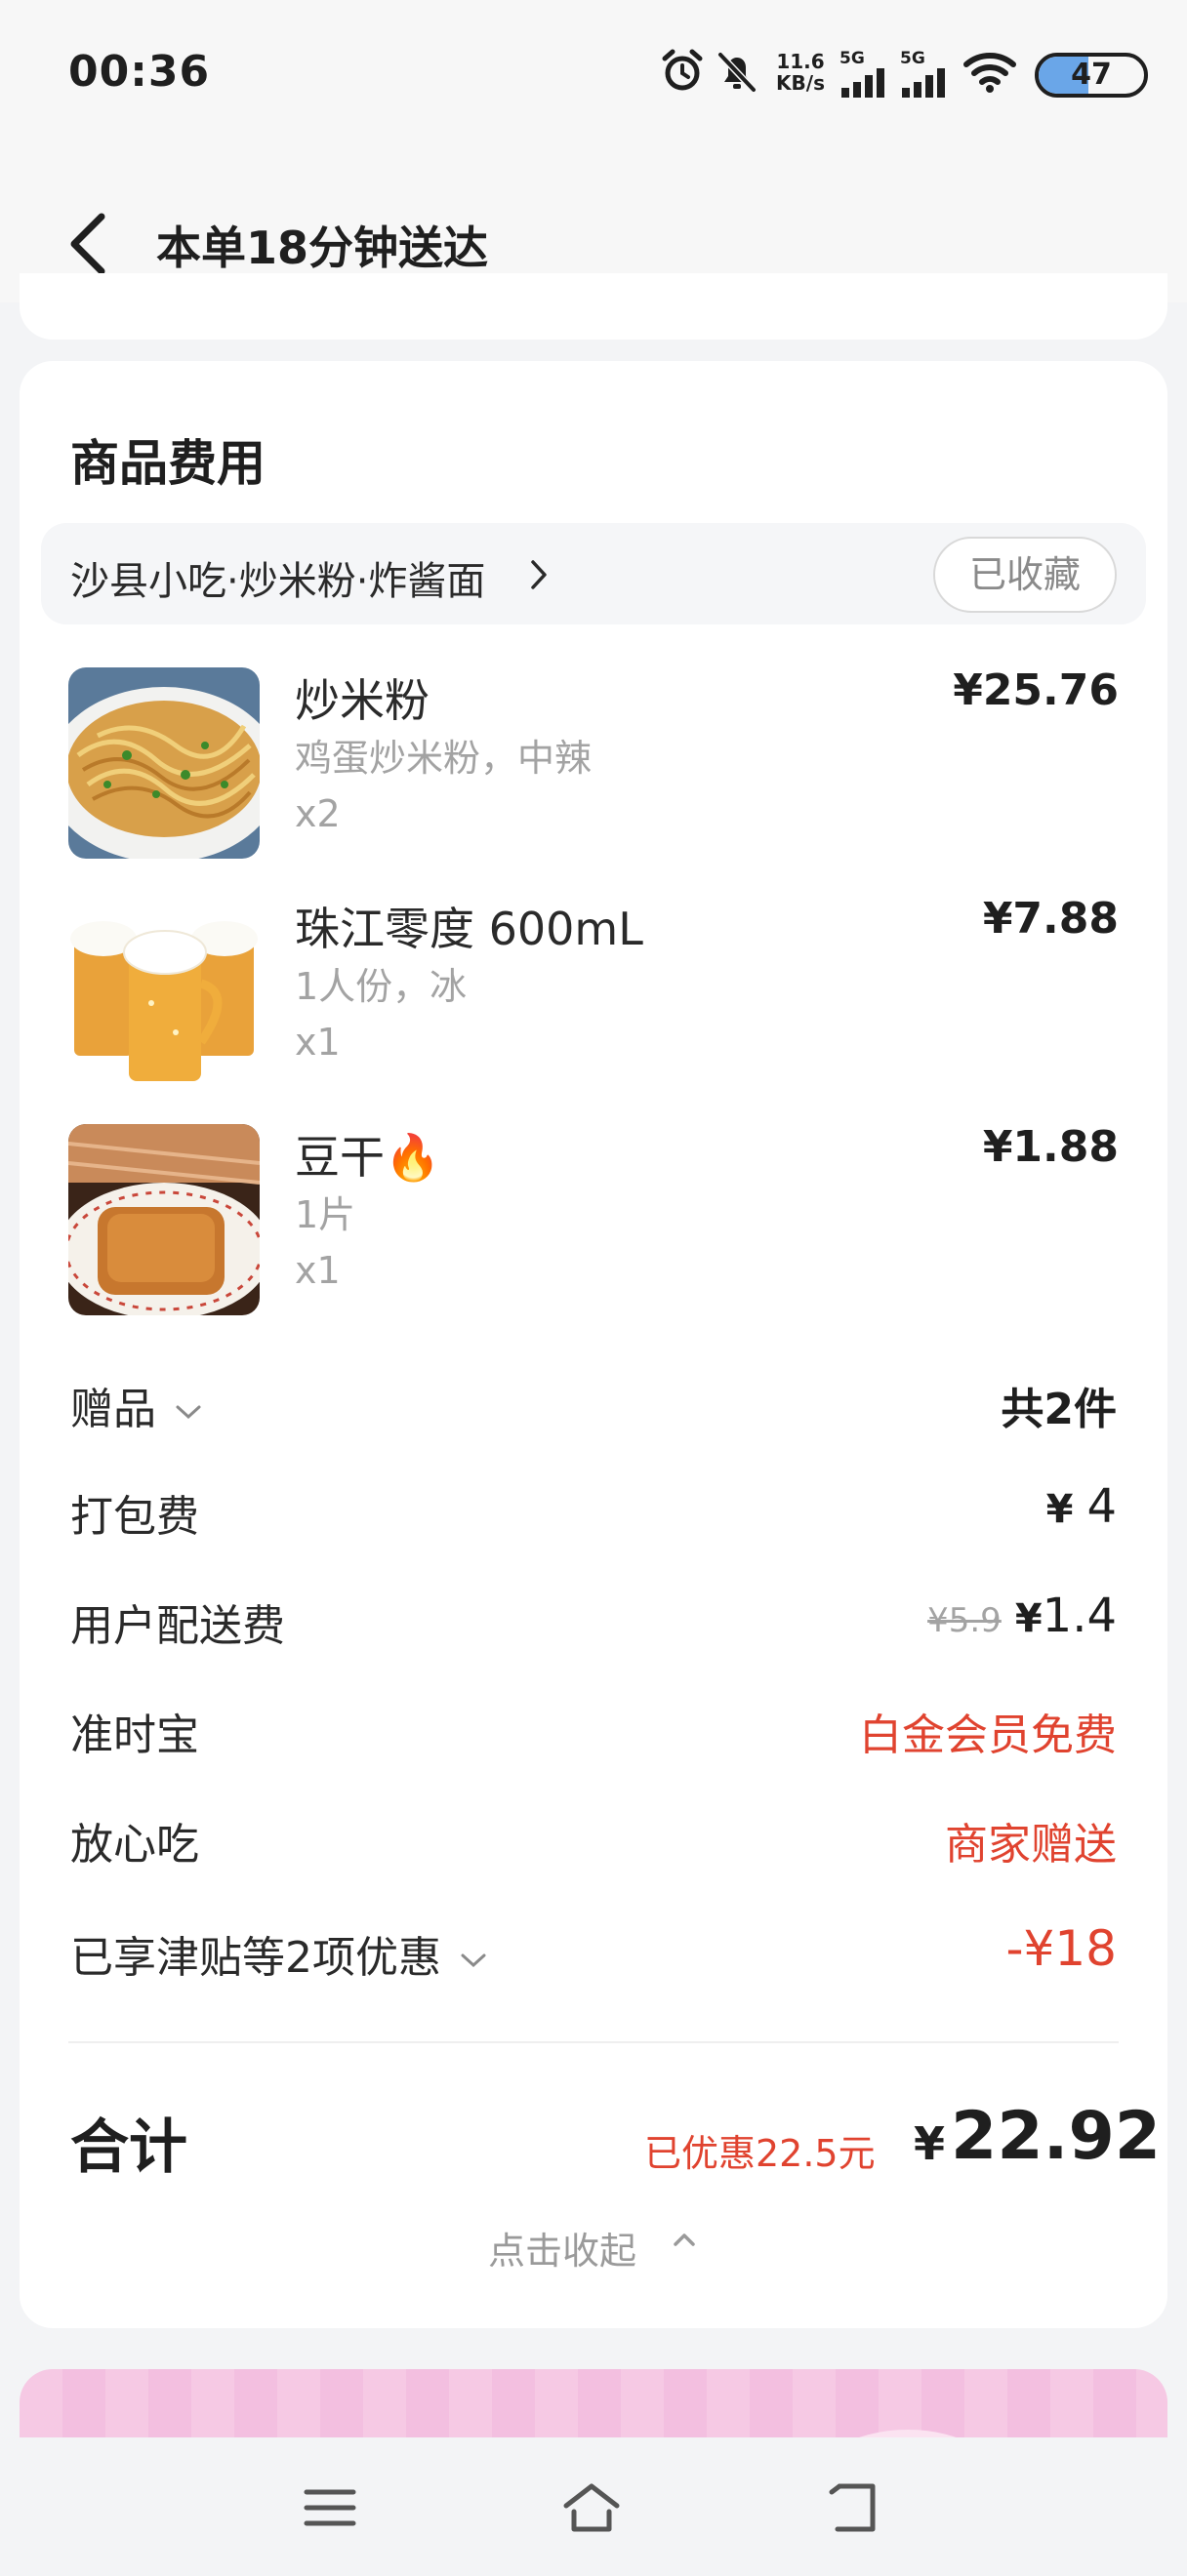 Image resolution: width=1187 pixels, height=2576 pixels. I want to click on divider, so click(593, 2042).